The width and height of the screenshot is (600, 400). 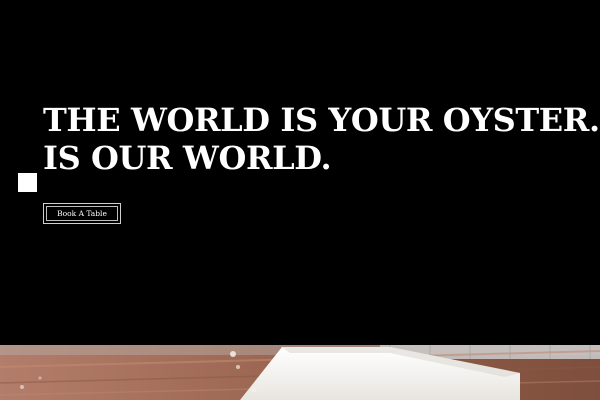 I want to click on book-a-table-label: Book A Table, so click(x=82, y=213).